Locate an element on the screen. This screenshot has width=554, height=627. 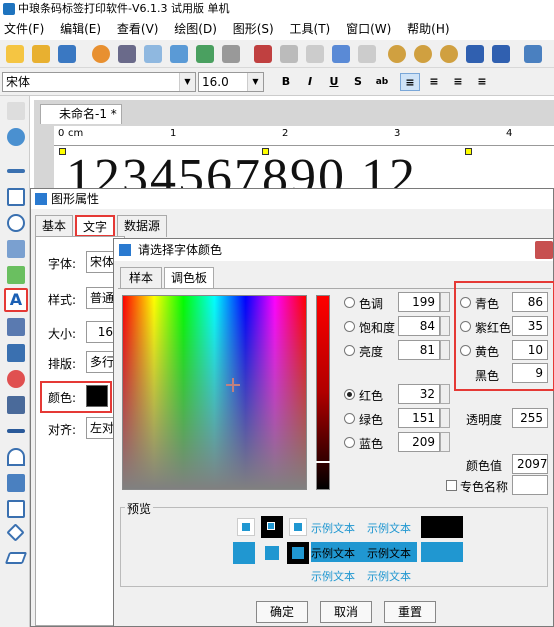
zoom-page-icon is located at coordinates (475, 54).